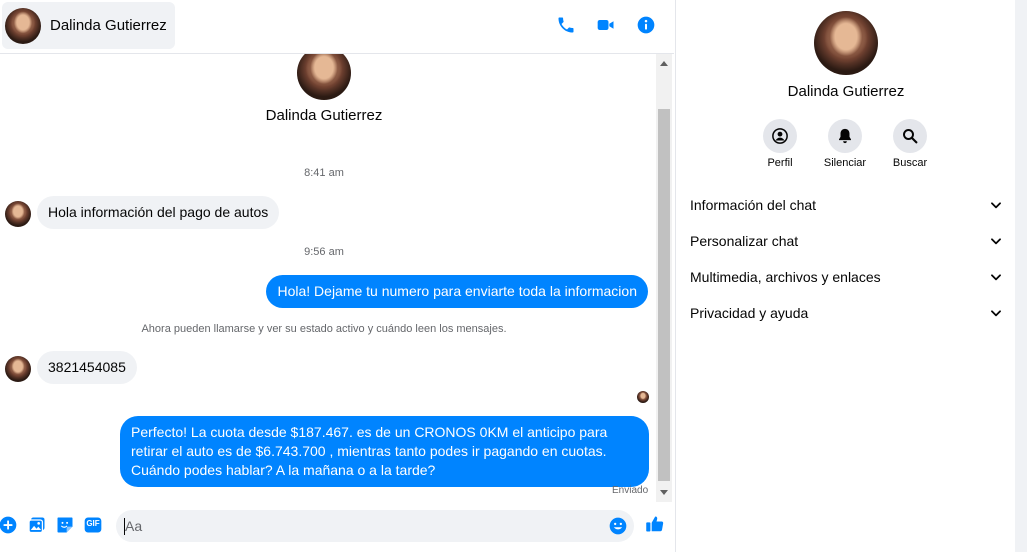  I want to click on contact-name: Dalinda Gutierrez, so click(108, 25).